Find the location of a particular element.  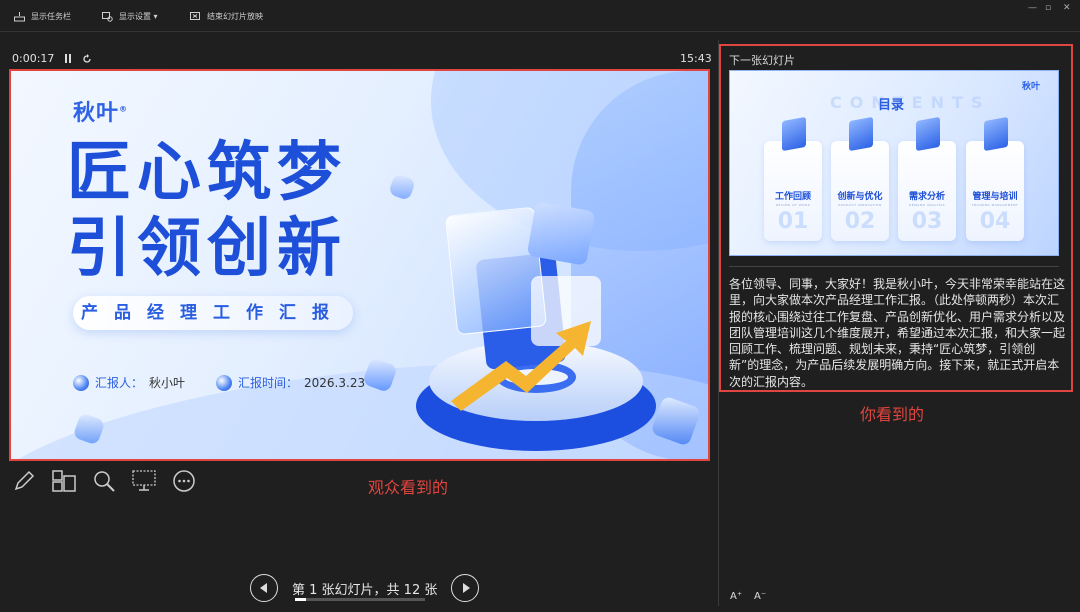

toc-card-label: 管理与培训 is located at coordinates (995, 197).